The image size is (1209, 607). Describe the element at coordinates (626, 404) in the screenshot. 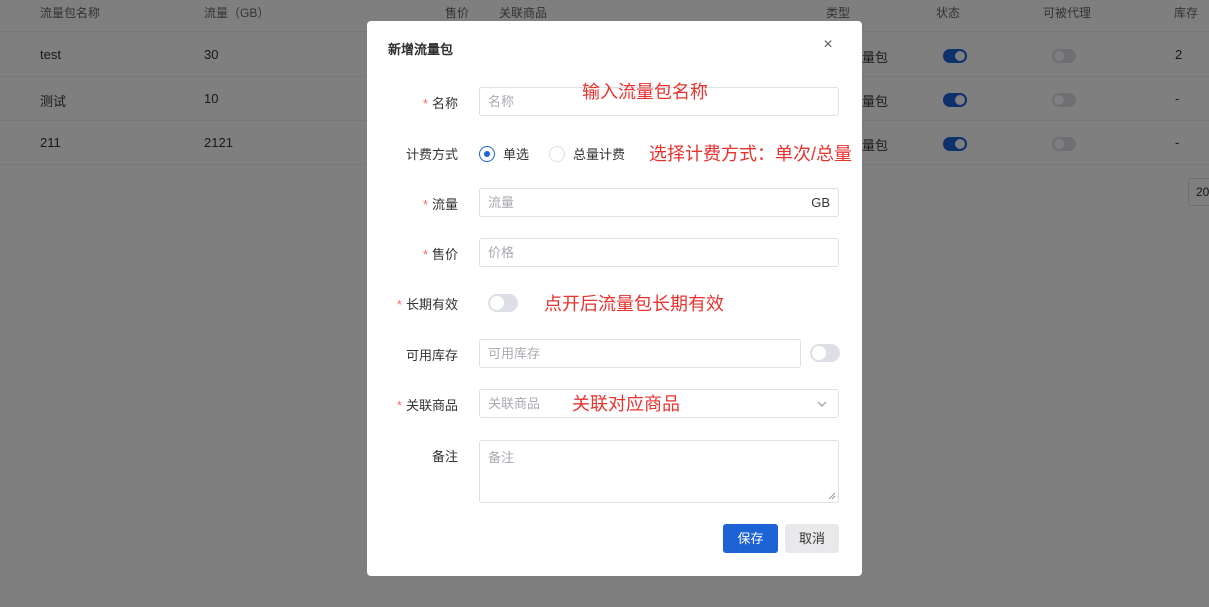

I see `annotation-product: 关联对应商品` at that location.